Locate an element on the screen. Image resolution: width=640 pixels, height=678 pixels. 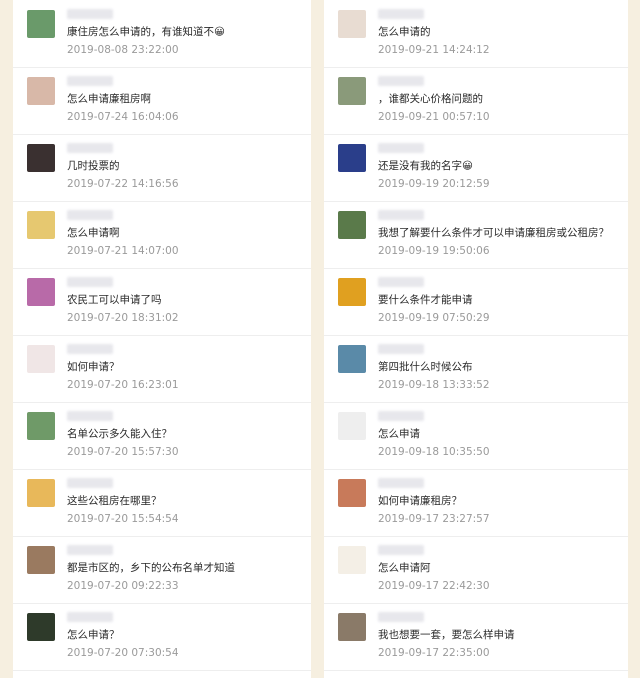
comment-item: 农民工可以申请了吗 2019-07-20 18:31:02 is located at coordinates (162, 302).